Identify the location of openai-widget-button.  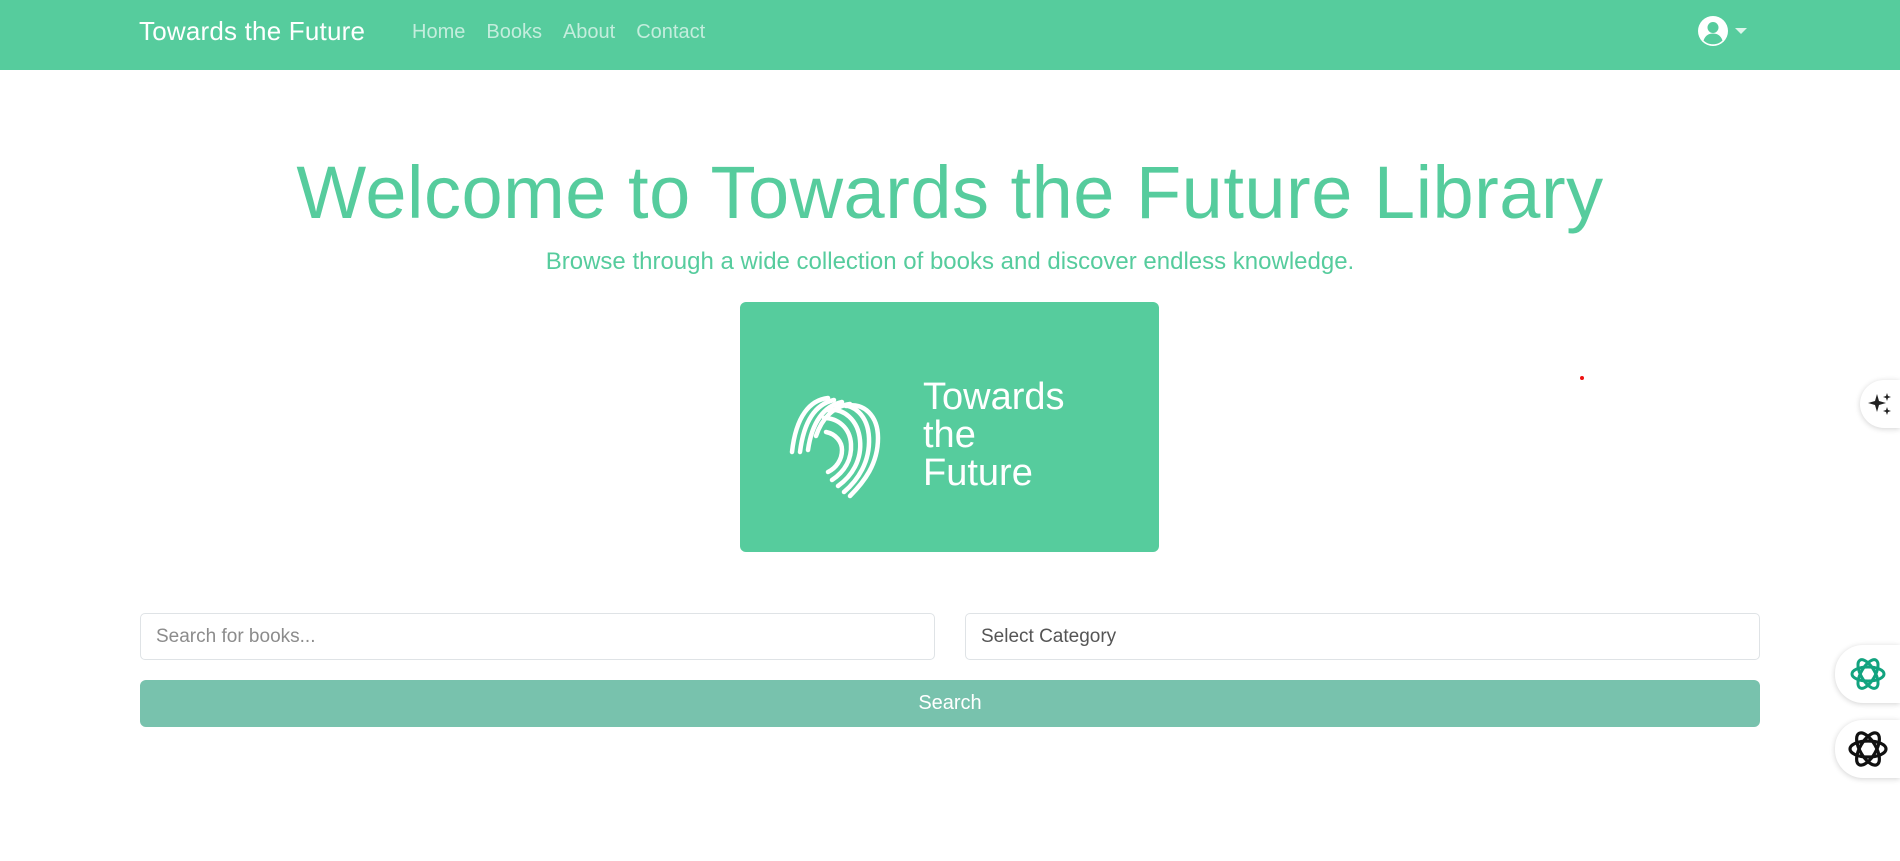
(1867, 749).